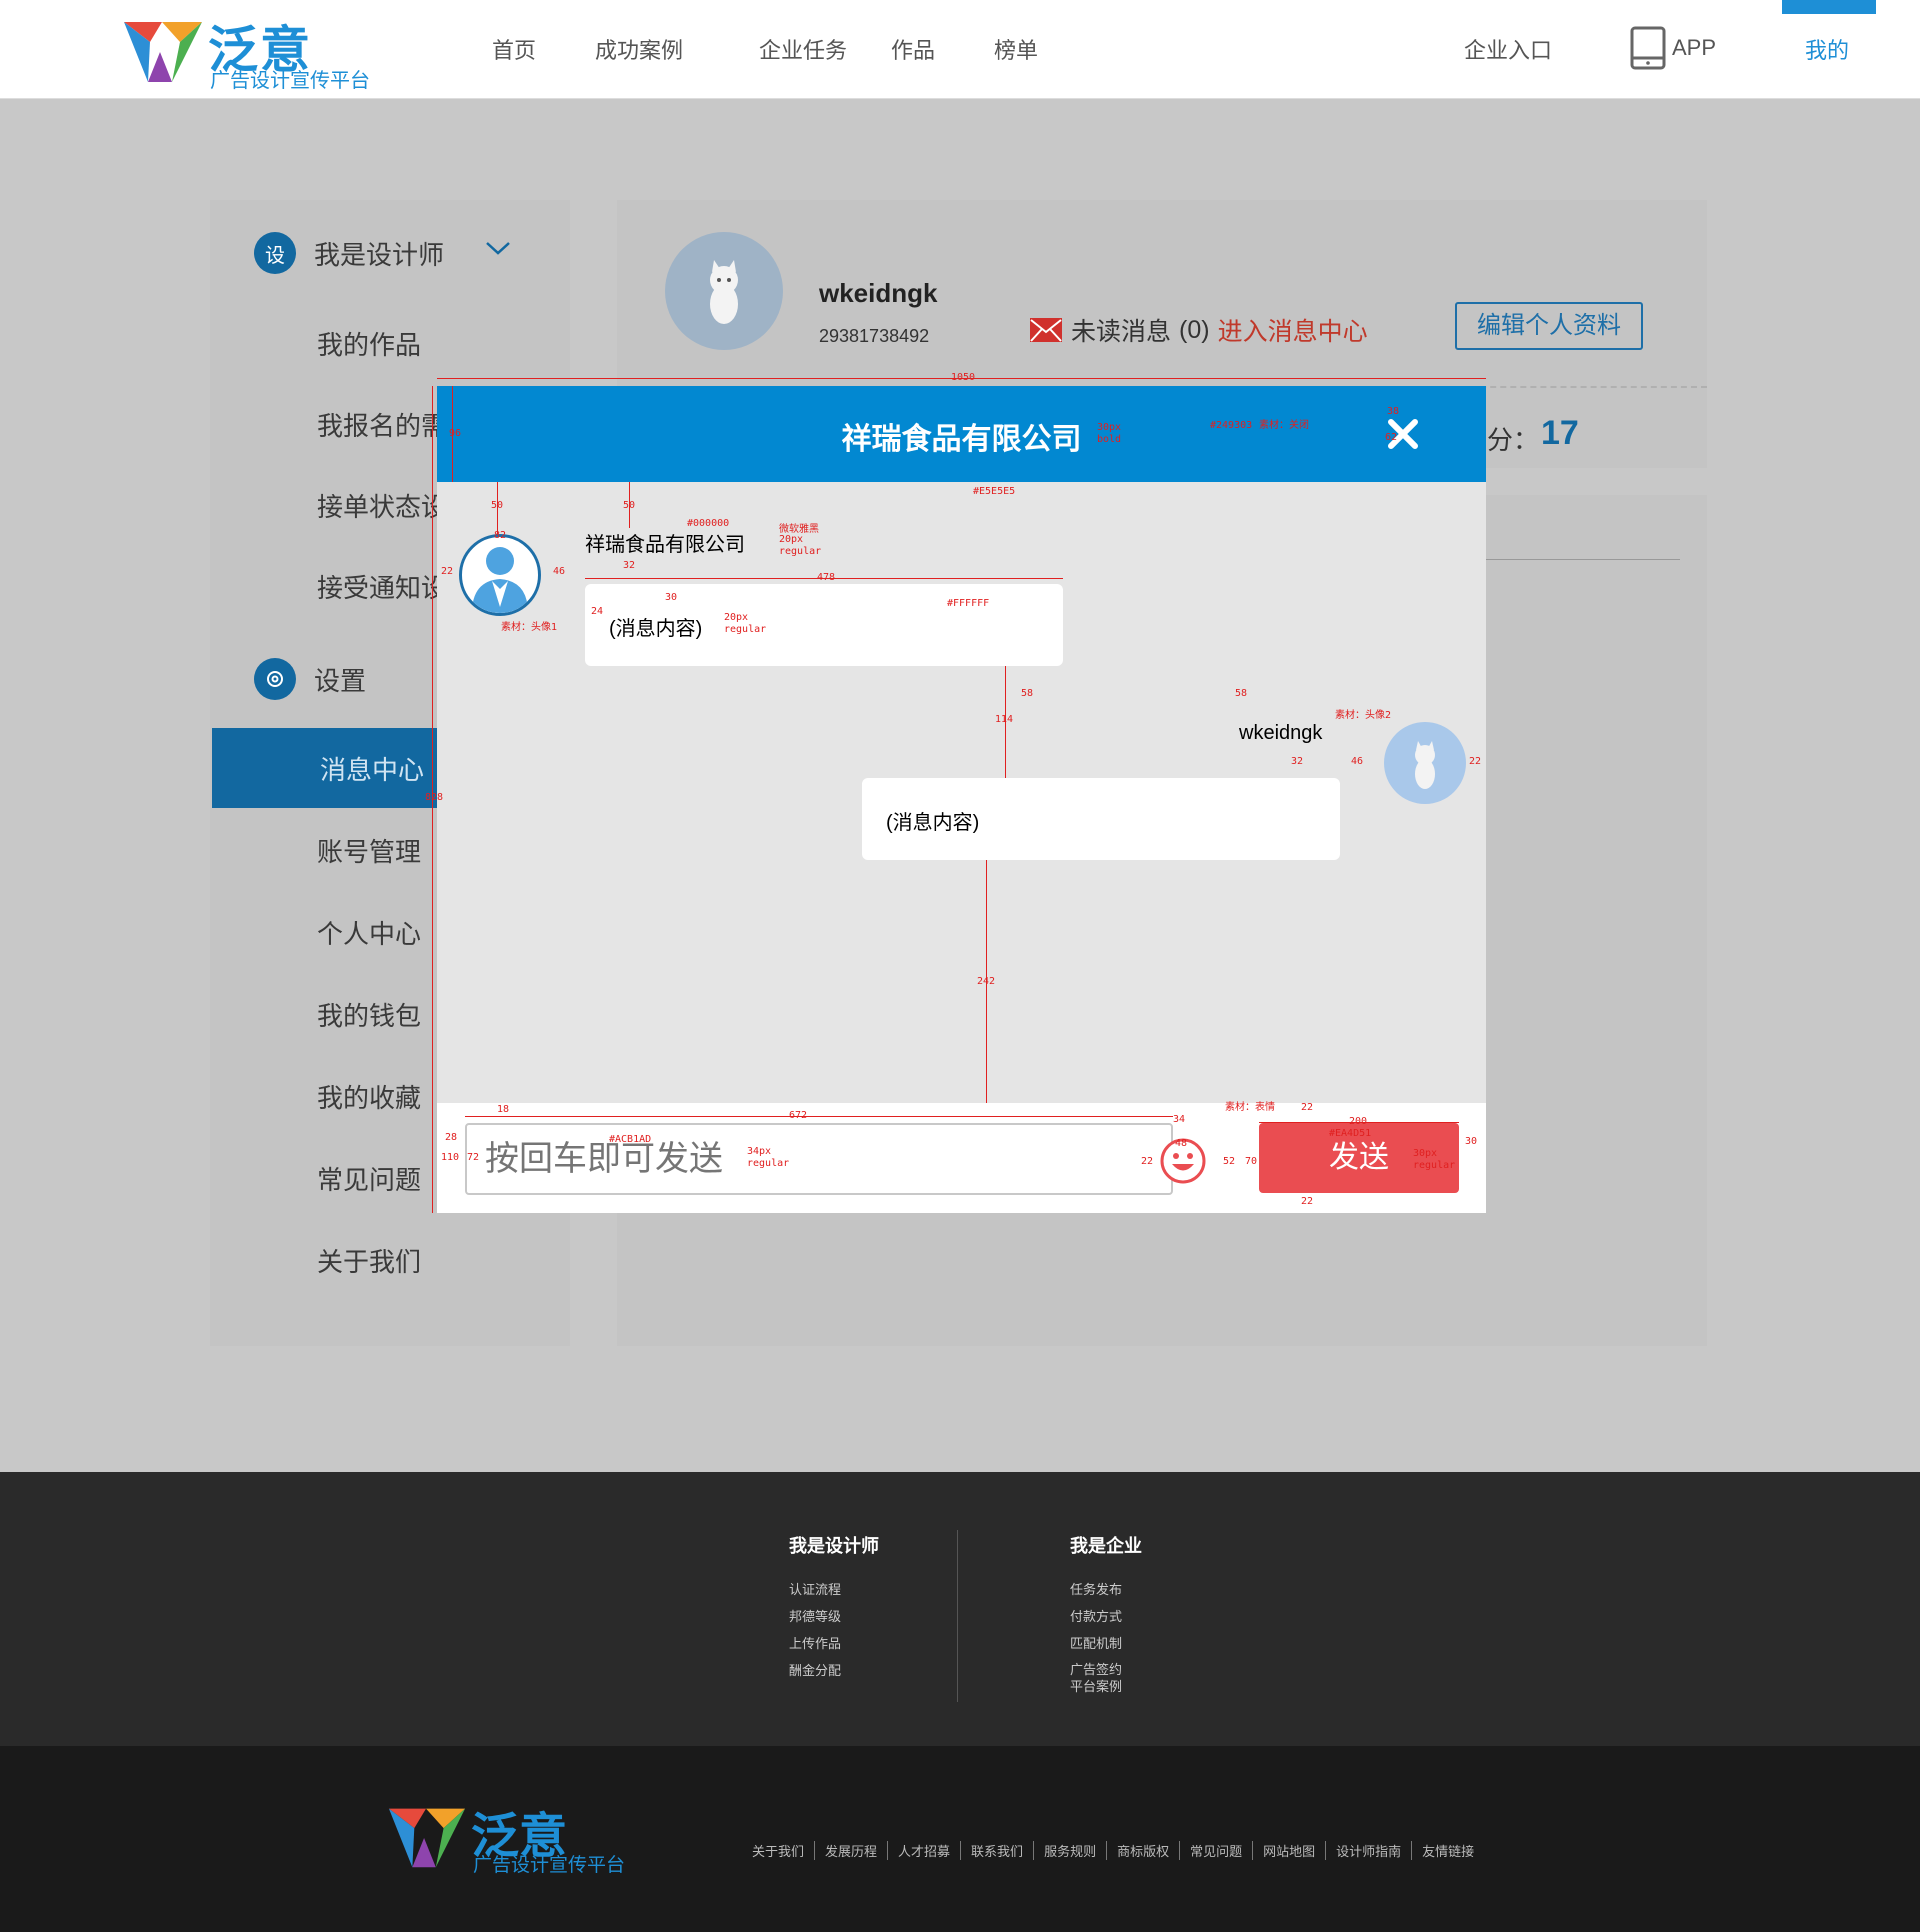 Image resolution: width=1920 pixels, height=1932 pixels. What do you see at coordinates (671, 597) in the screenshot?
I see `spec-bubble-pad-30: 30` at bounding box center [671, 597].